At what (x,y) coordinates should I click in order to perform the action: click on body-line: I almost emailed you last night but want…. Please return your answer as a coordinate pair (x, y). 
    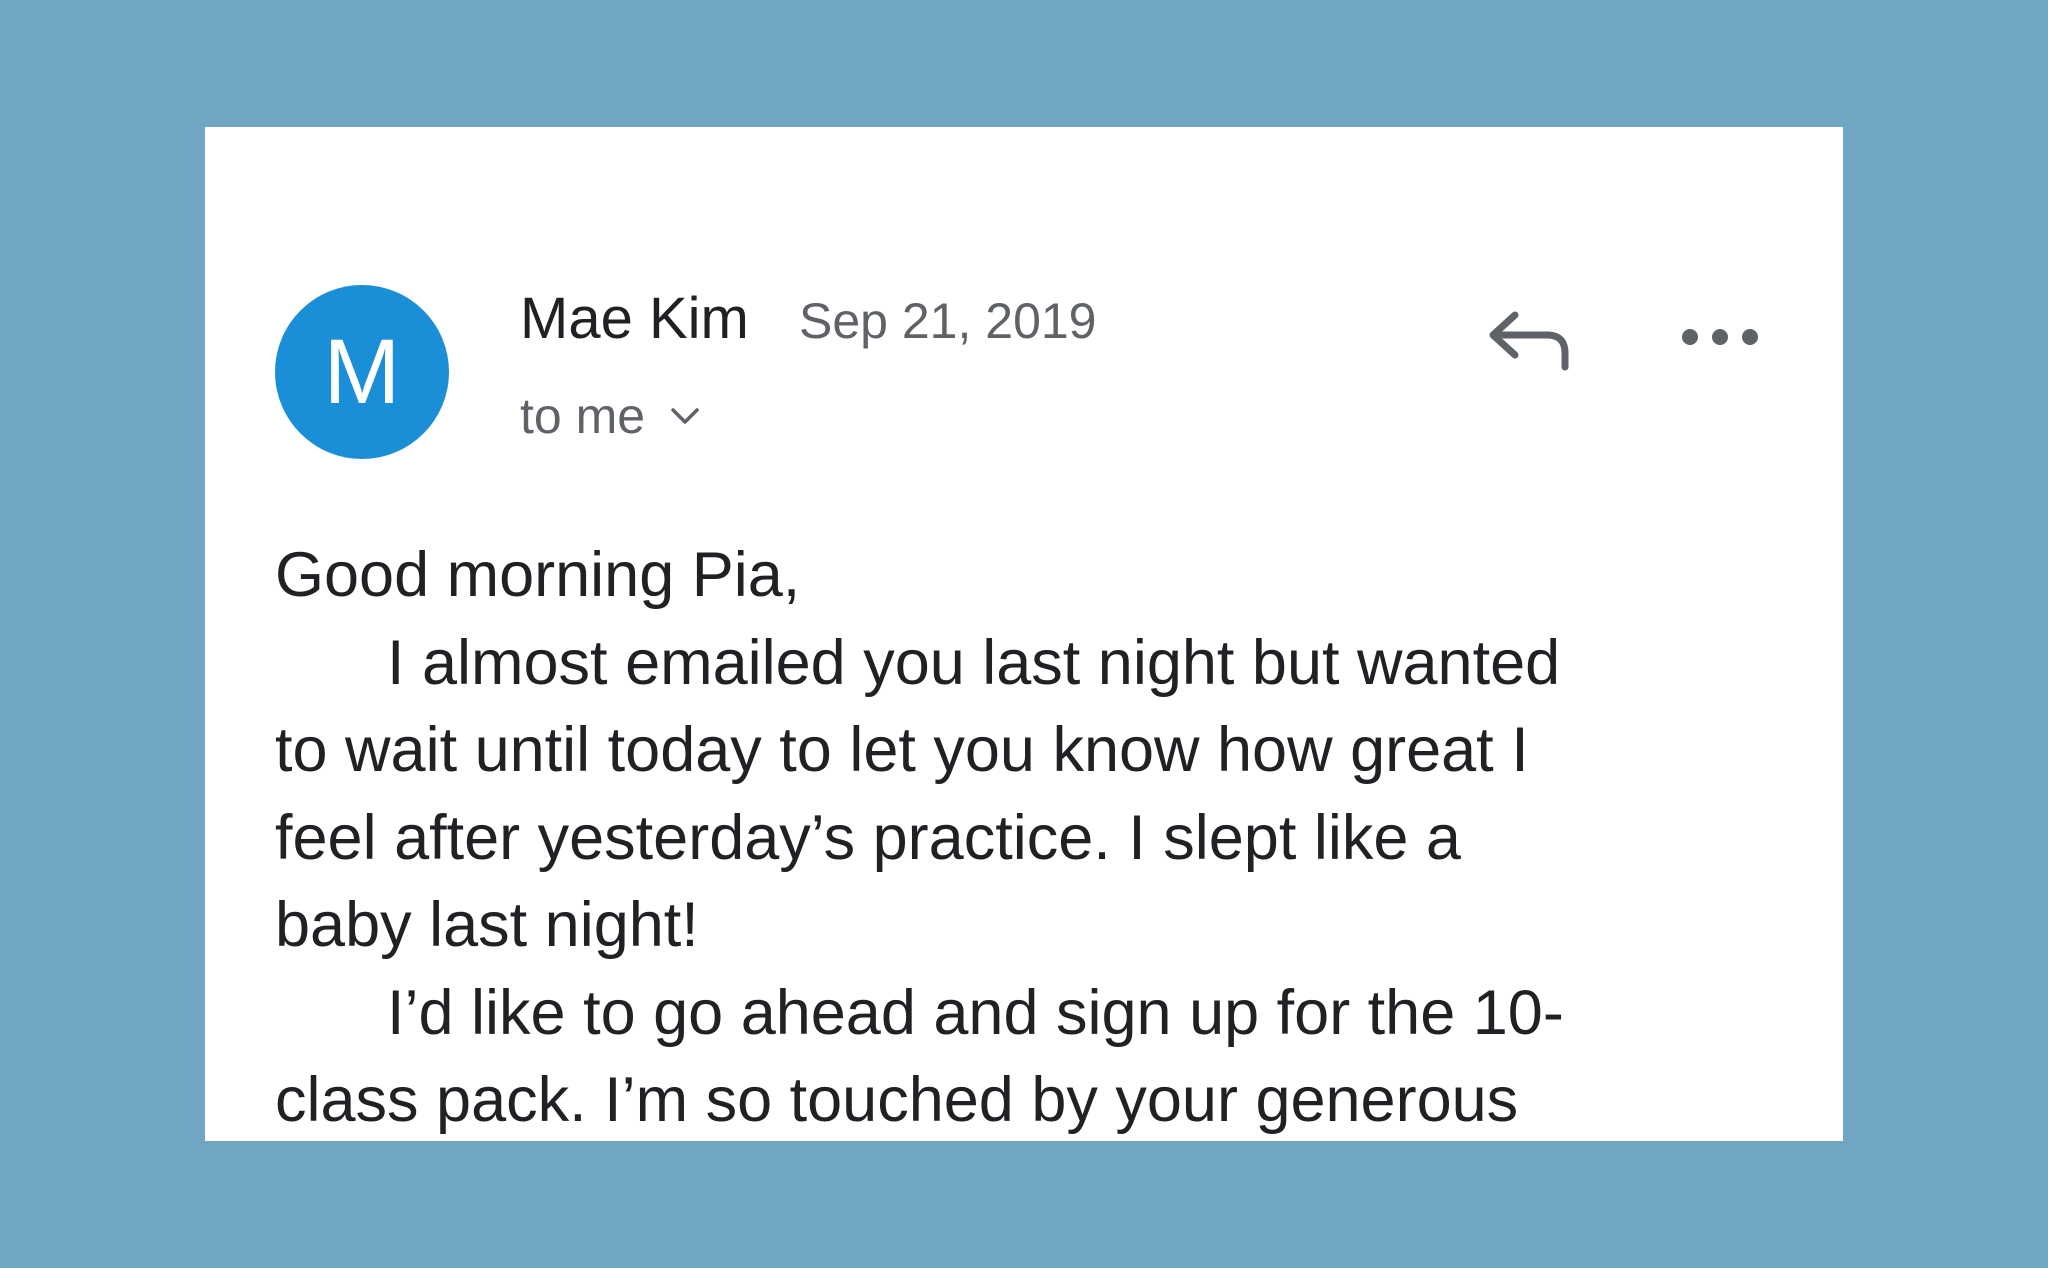
    Looking at the image, I should click on (974, 662).